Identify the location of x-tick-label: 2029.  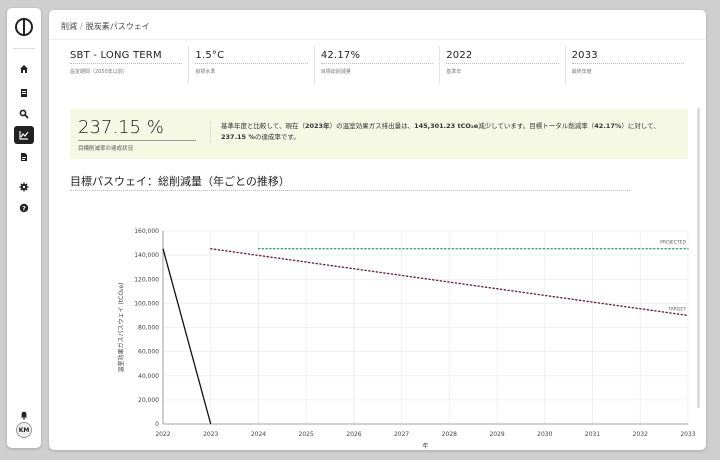
(496, 434).